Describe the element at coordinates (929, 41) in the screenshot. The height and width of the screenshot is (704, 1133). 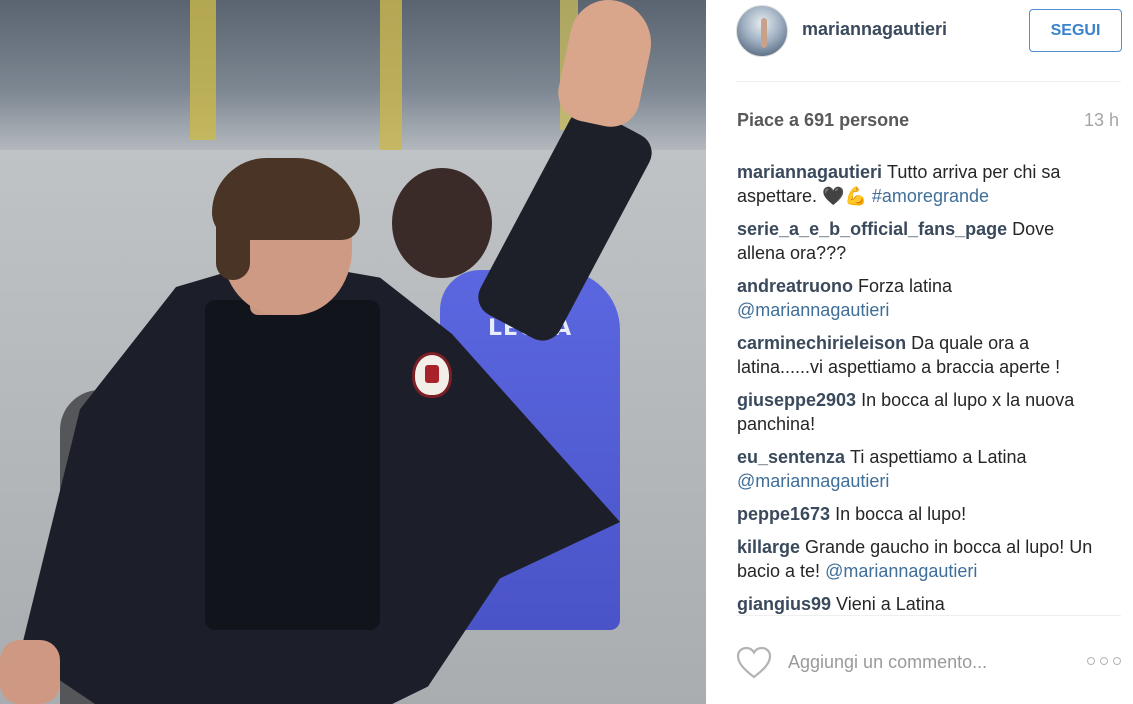
I see `post-header: mariannagautieri SEGUI` at that location.